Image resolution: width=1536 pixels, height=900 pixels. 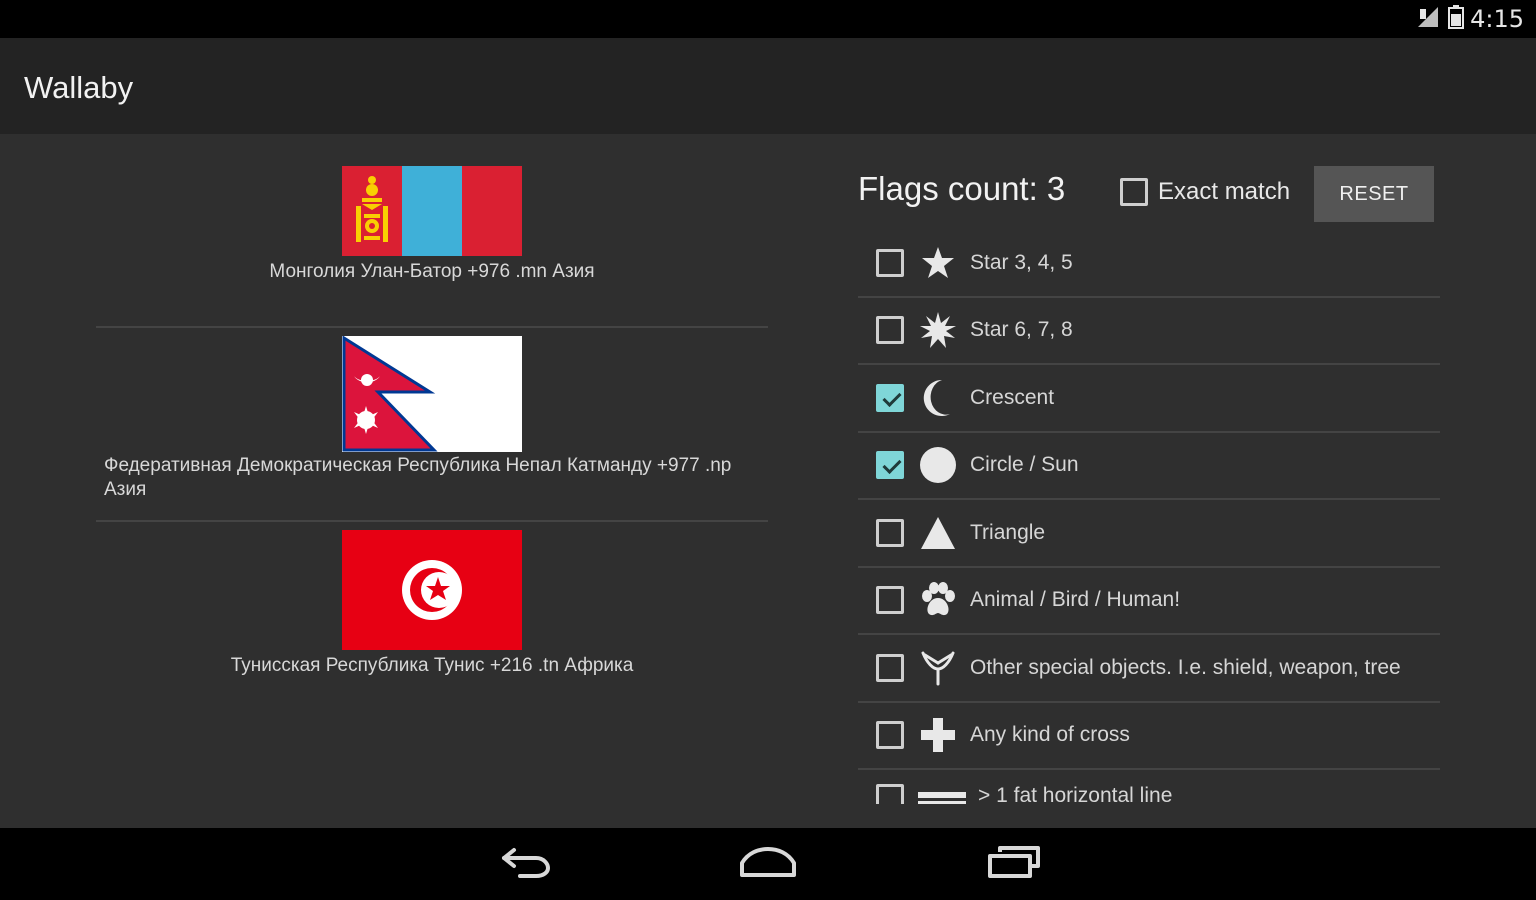 What do you see at coordinates (432, 590) in the screenshot?
I see `tunisia-flag-icon` at bounding box center [432, 590].